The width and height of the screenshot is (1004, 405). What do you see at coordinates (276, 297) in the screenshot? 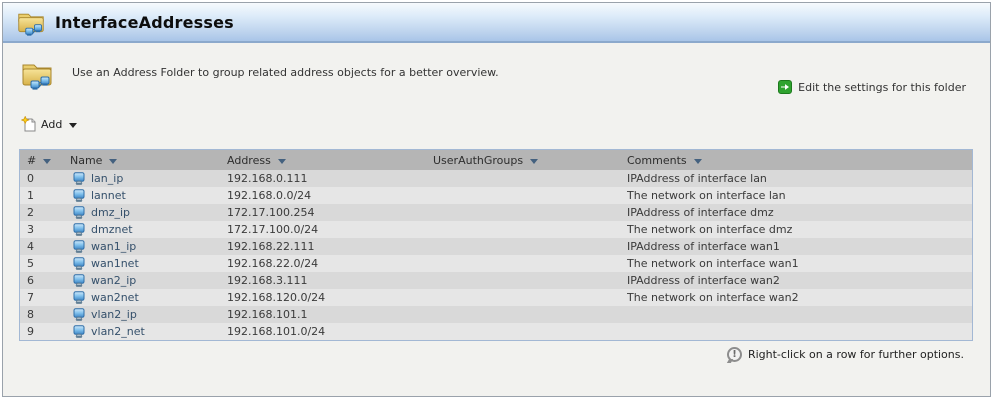
I see `row-address: 192.168.120.0/24` at bounding box center [276, 297].